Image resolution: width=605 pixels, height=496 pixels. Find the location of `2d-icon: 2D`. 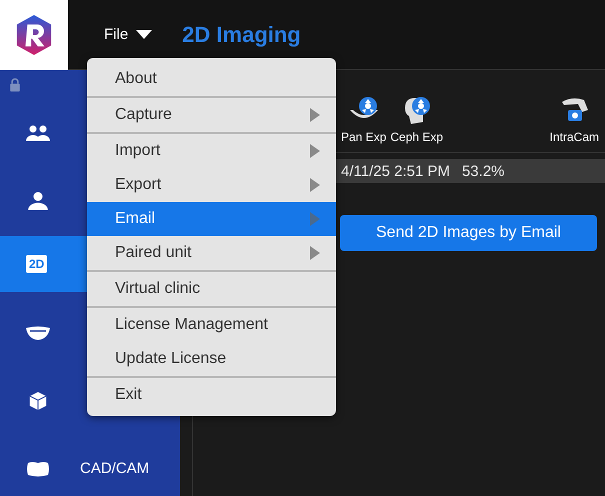

2d-icon: 2D is located at coordinates (37, 263).